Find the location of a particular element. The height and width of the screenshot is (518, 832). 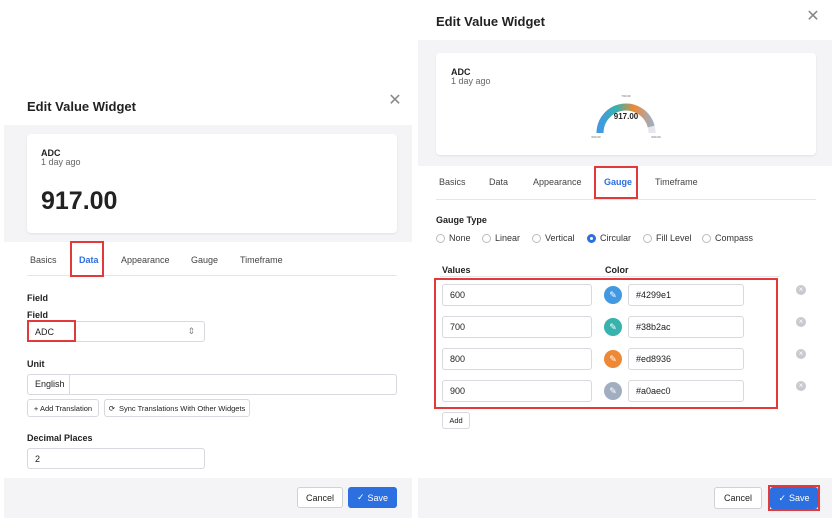

sync-translations-button: ⟳ Sync Translations With Other Widgets is located at coordinates (177, 408).